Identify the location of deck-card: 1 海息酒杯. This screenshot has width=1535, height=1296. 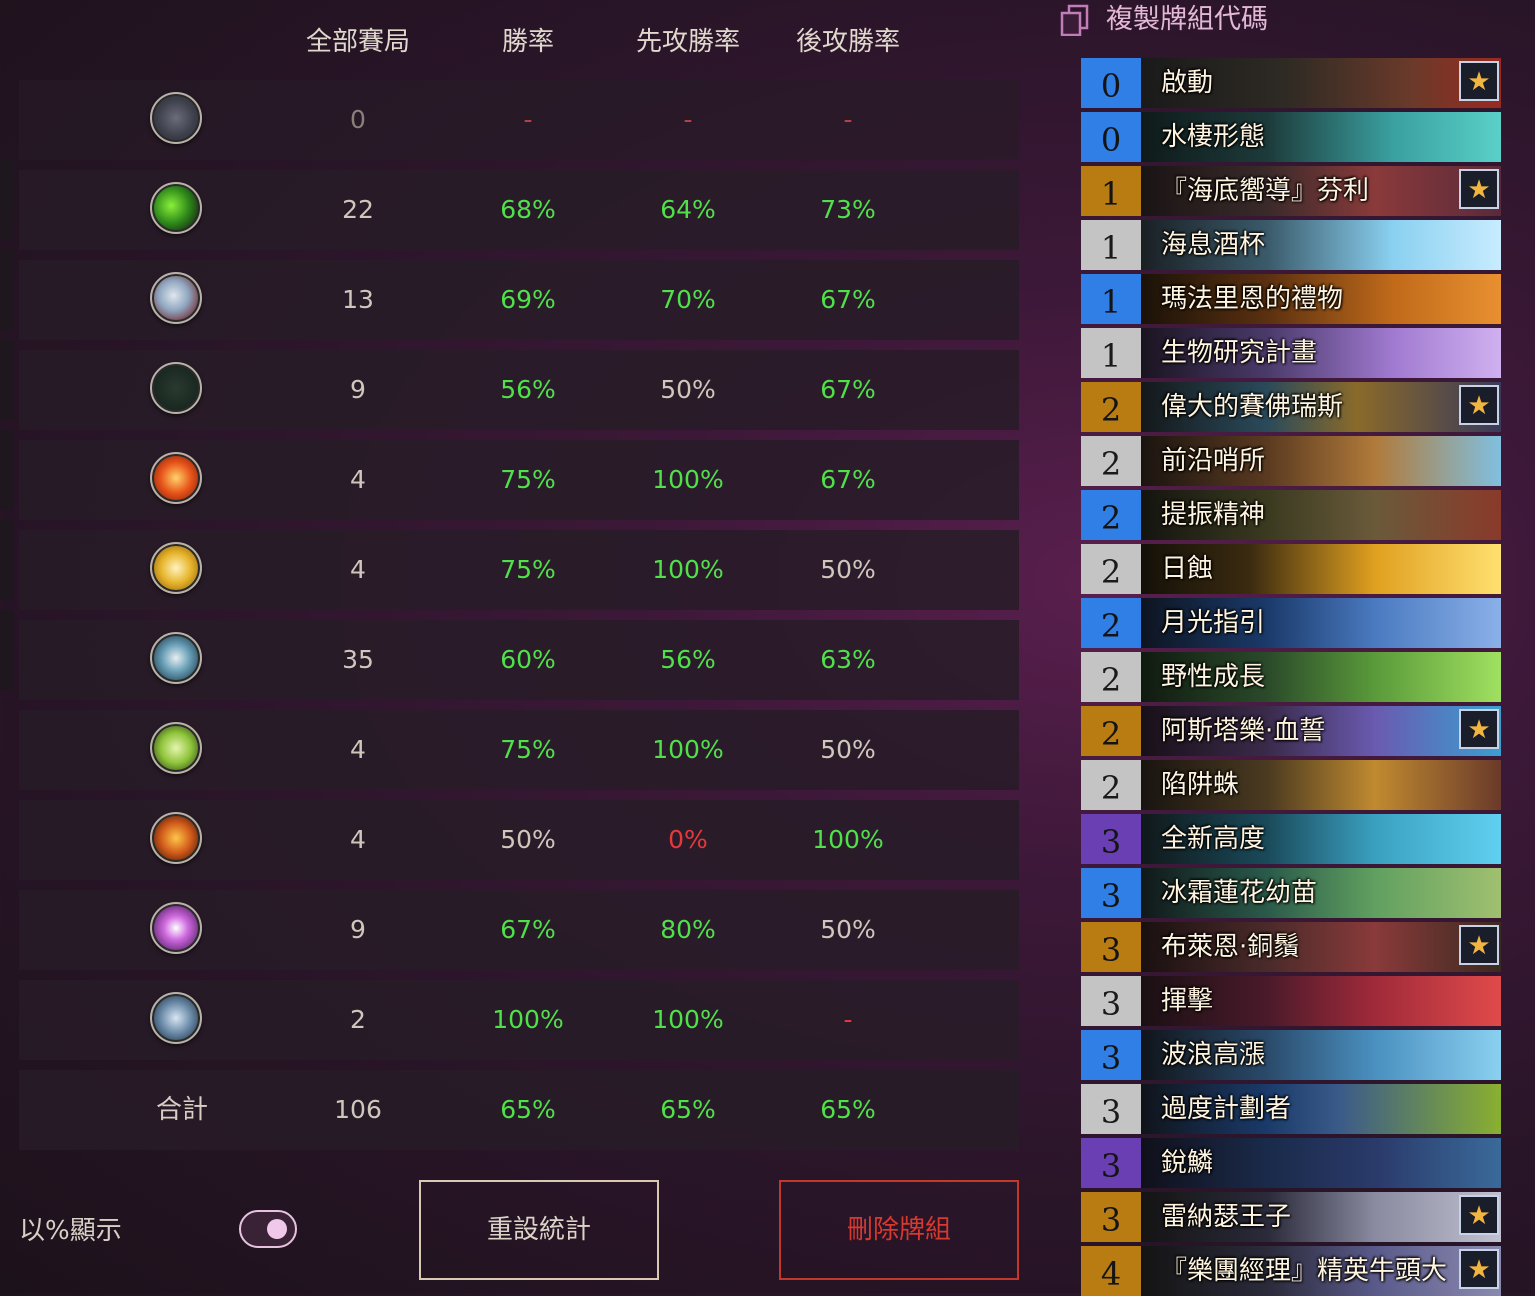
(1291, 245).